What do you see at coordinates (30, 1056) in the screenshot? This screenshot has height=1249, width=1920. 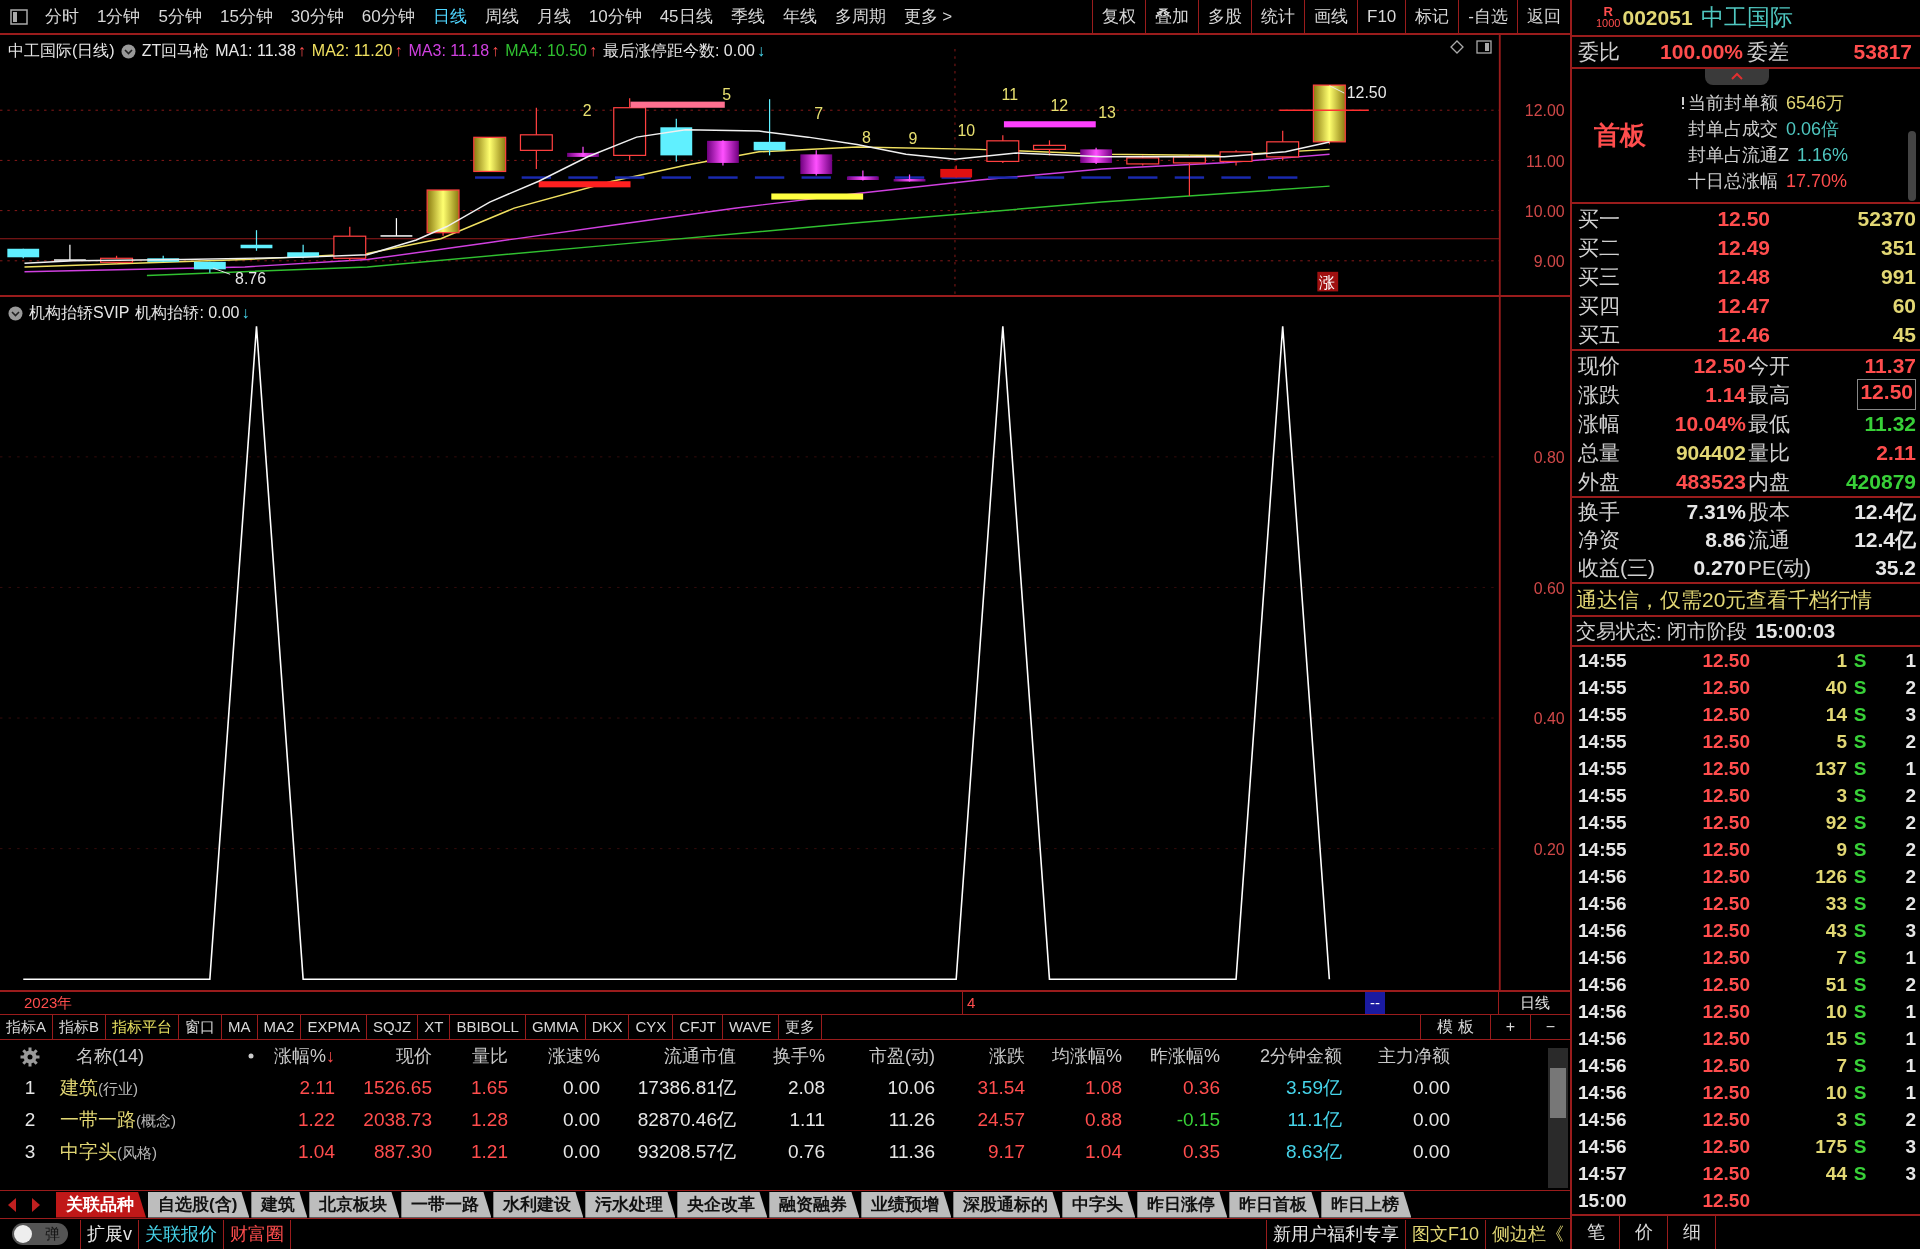 I see `settings-icon` at bounding box center [30, 1056].